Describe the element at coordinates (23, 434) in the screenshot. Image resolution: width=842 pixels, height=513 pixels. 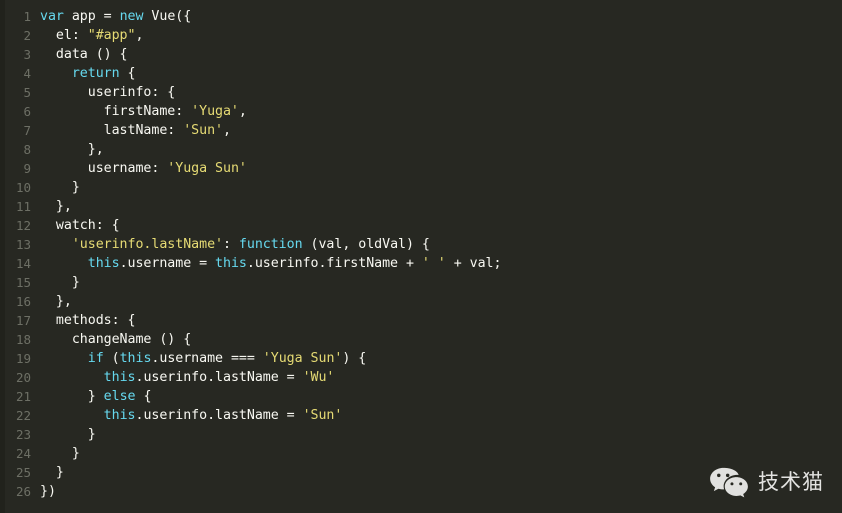
I see `line-number: 23` at that location.